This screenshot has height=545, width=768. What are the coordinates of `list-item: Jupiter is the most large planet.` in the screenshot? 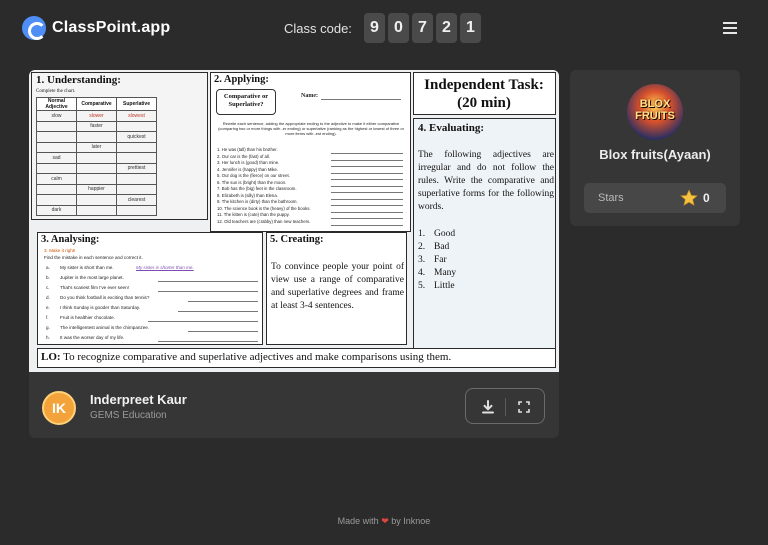 It's located at (92, 277).